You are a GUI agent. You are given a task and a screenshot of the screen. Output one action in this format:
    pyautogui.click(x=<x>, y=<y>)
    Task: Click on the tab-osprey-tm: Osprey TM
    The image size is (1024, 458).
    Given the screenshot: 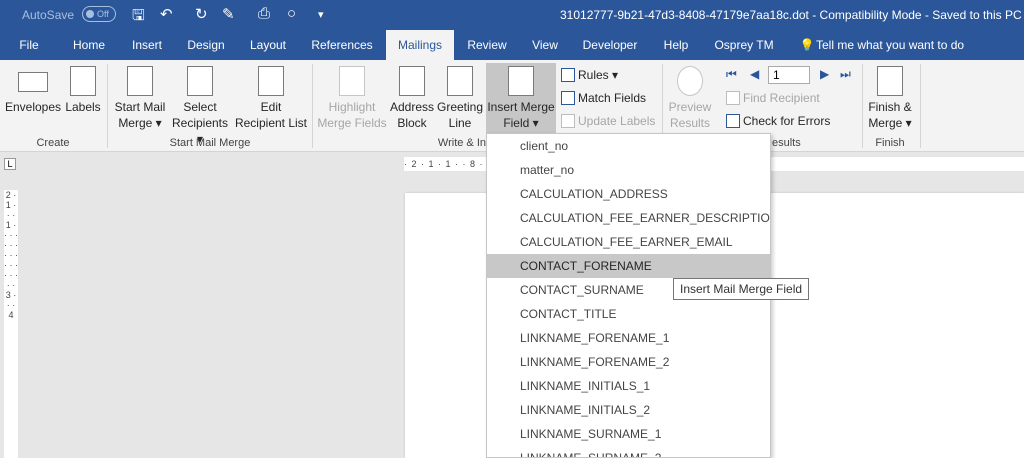 What is the action you would take?
    pyautogui.click(x=744, y=45)
    